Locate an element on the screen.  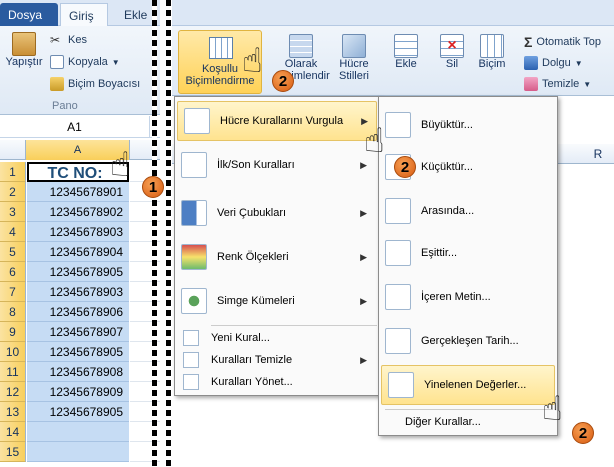
table-cell: 12345678907 is located at coordinates (78, 332).